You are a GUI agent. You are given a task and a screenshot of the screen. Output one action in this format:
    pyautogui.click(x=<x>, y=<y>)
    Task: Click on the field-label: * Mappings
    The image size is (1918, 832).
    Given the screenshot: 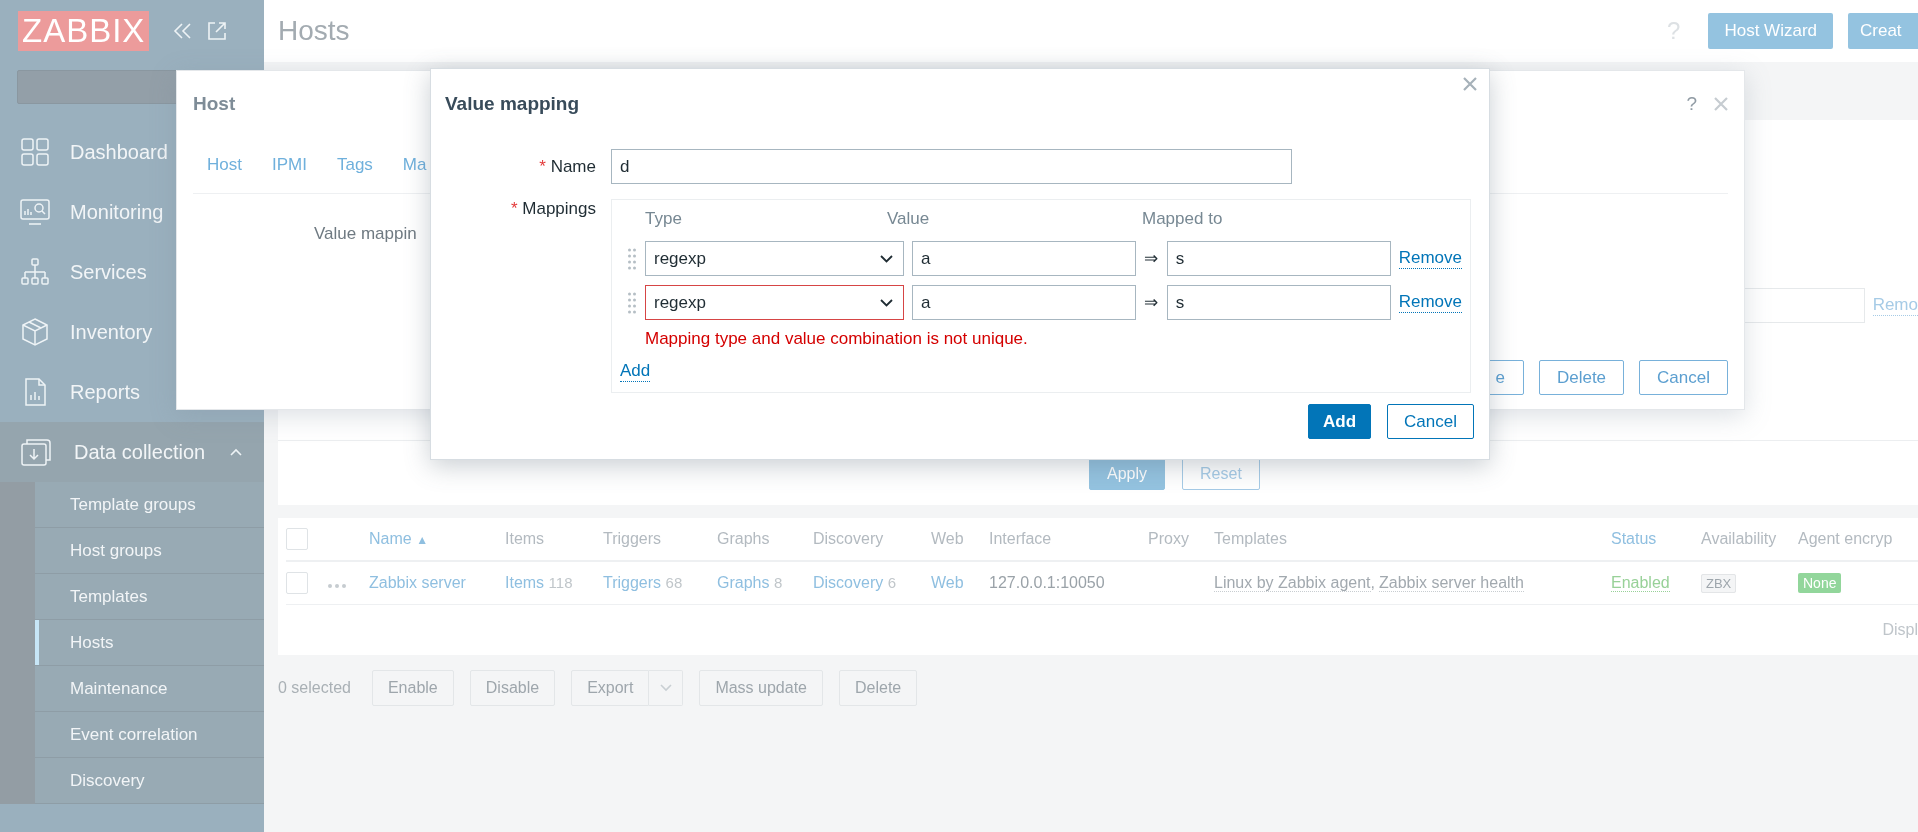 What is the action you would take?
    pyautogui.click(x=553, y=209)
    